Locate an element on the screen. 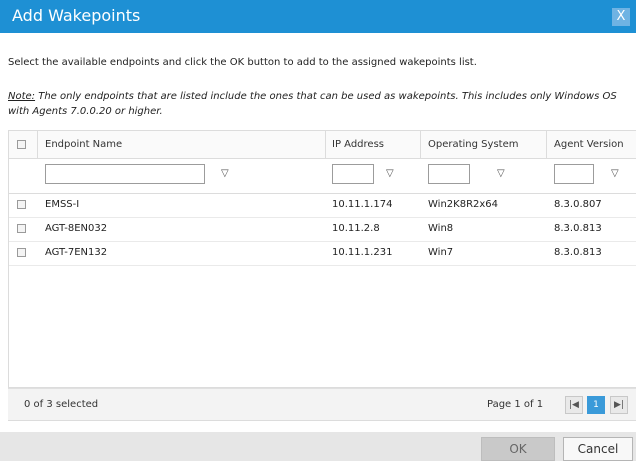 The image size is (636, 461). header-endpoint-name: Endpoint Name is located at coordinates (83, 144).